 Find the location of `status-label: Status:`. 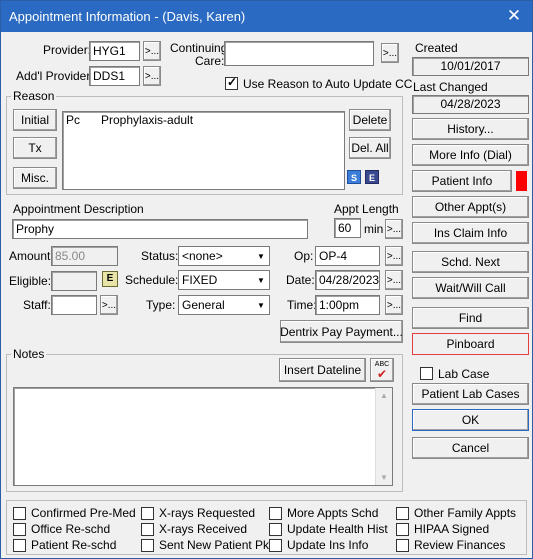

status-label: Status: is located at coordinates (160, 256).